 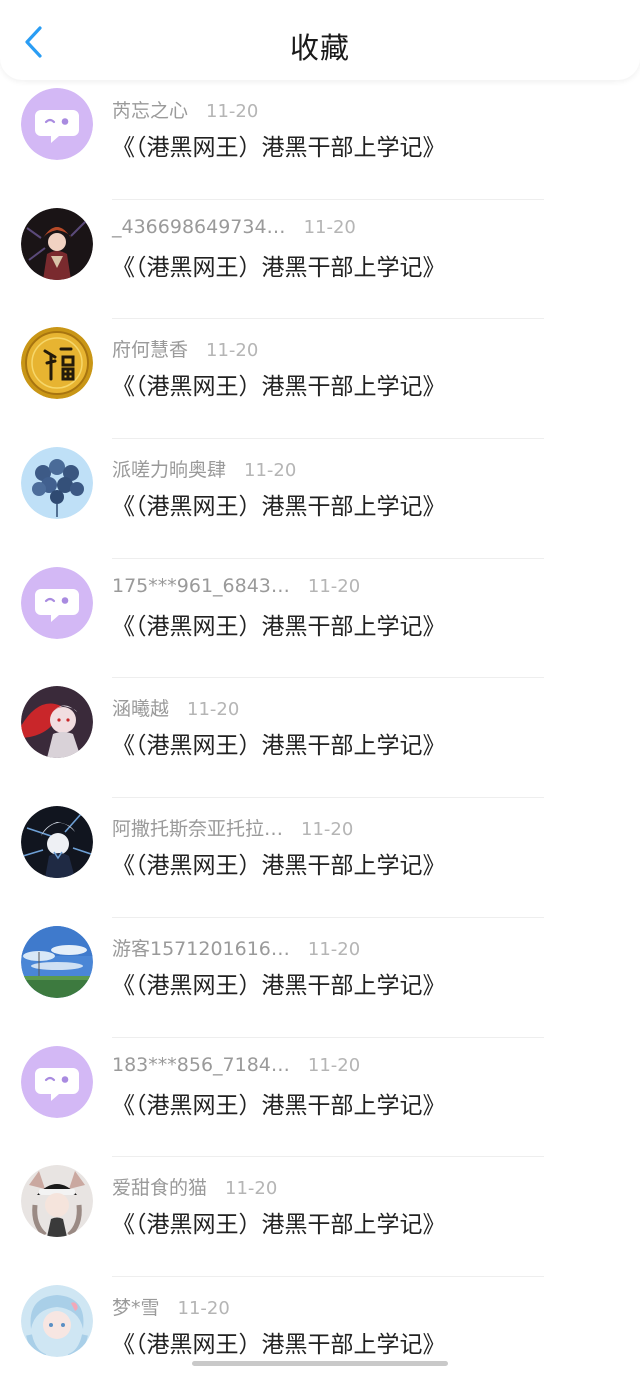 I want to click on list-item: 府何慧香 11-20 《（港黑网王）港黑干部上学记》, so click(x=320, y=379).